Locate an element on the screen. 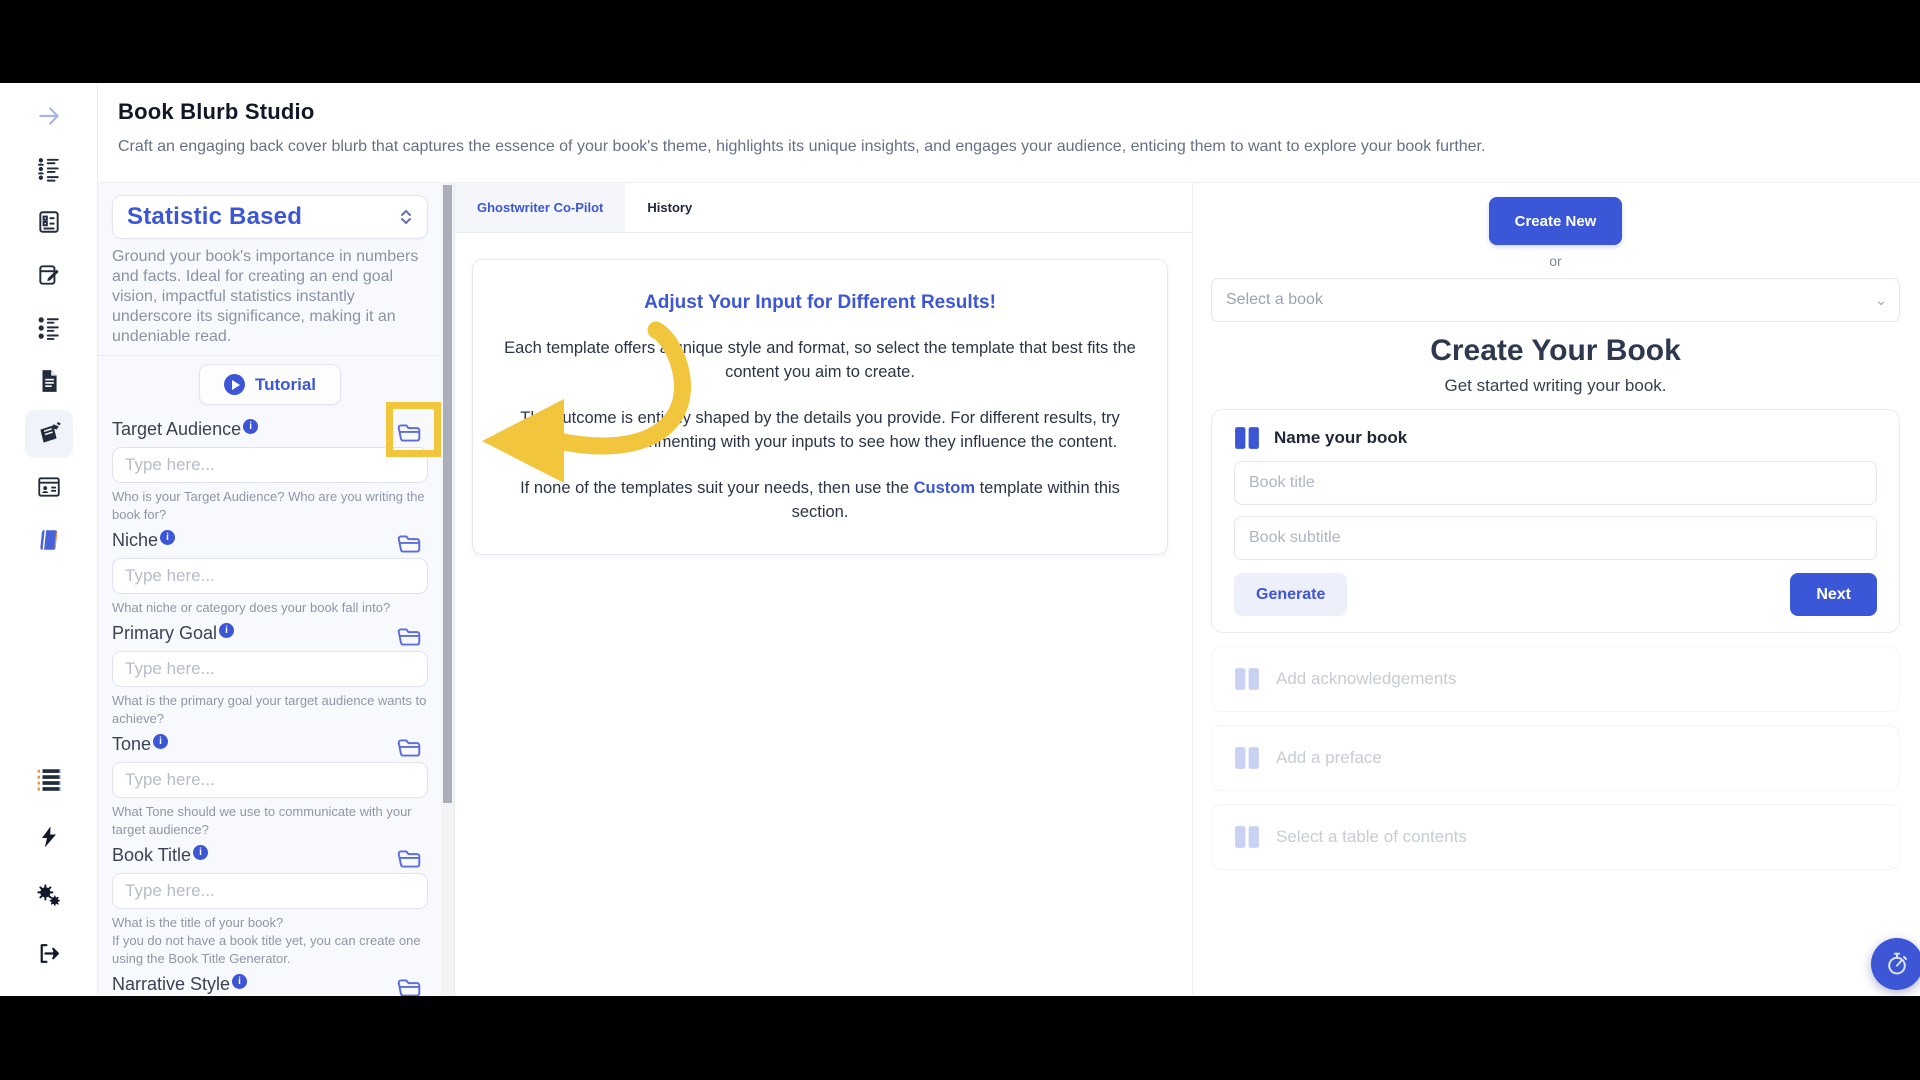 The height and width of the screenshot is (1080, 1920). divider is located at coordinates (276, 355).